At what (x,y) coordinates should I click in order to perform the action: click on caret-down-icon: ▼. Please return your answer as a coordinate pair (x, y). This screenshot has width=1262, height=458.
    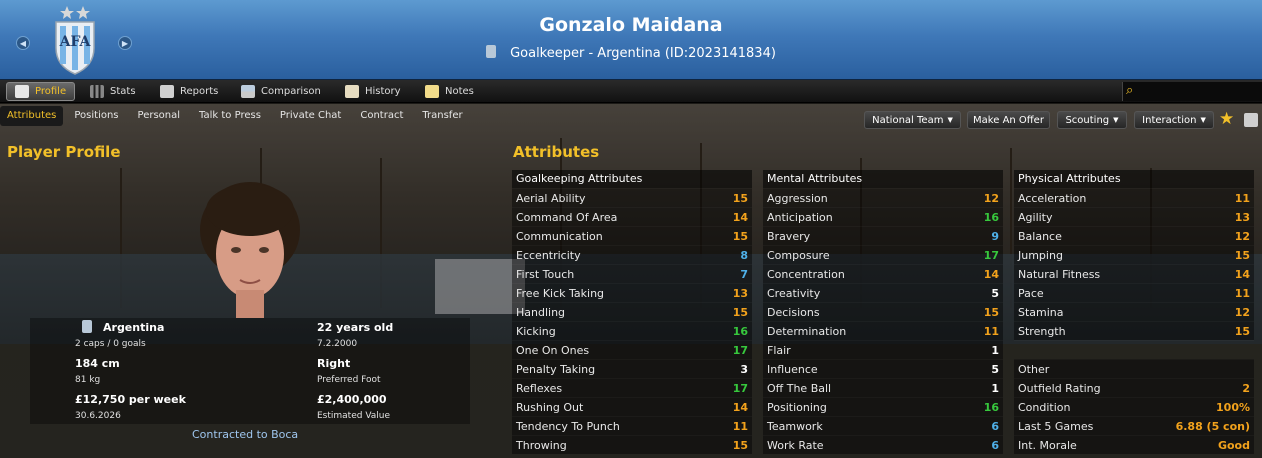
    Looking at the image, I should click on (950, 120).